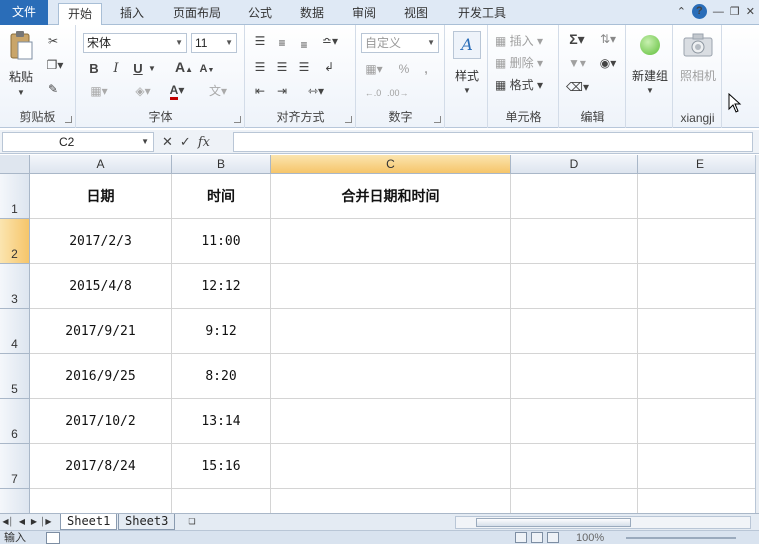  What do you see at coordinates (574, 164) in the screenshot?
I see `column-header-d: D` at bounding box center [574, 164].